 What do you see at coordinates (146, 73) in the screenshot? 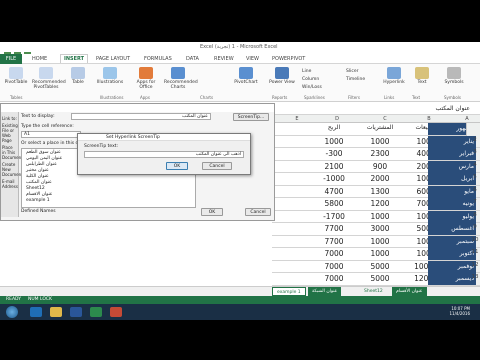
I see `apps-icon` at bounding box center [146, 73].